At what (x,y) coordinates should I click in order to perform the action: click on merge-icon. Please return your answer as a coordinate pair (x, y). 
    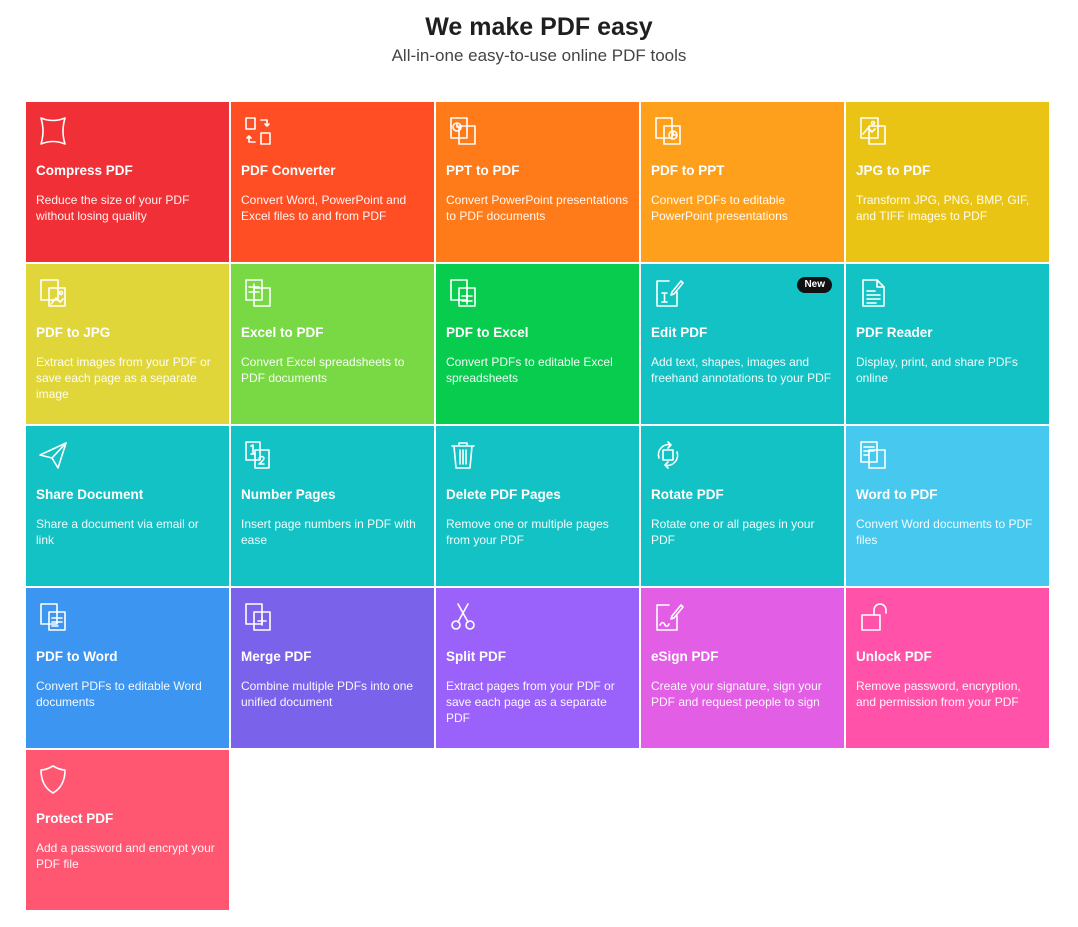
    Looking at the image, I should click on (258, 617).